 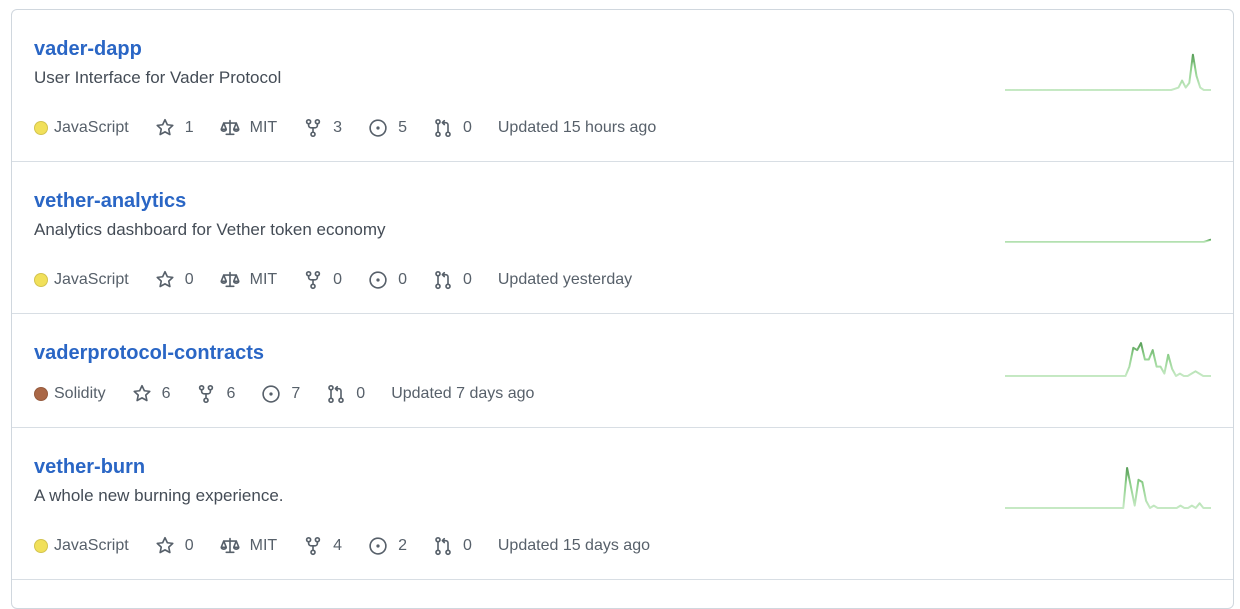 What do you see at coordinates (231, 393) in the screenshot?
I see `forks-count: 6` at bounding box center [231, 393].